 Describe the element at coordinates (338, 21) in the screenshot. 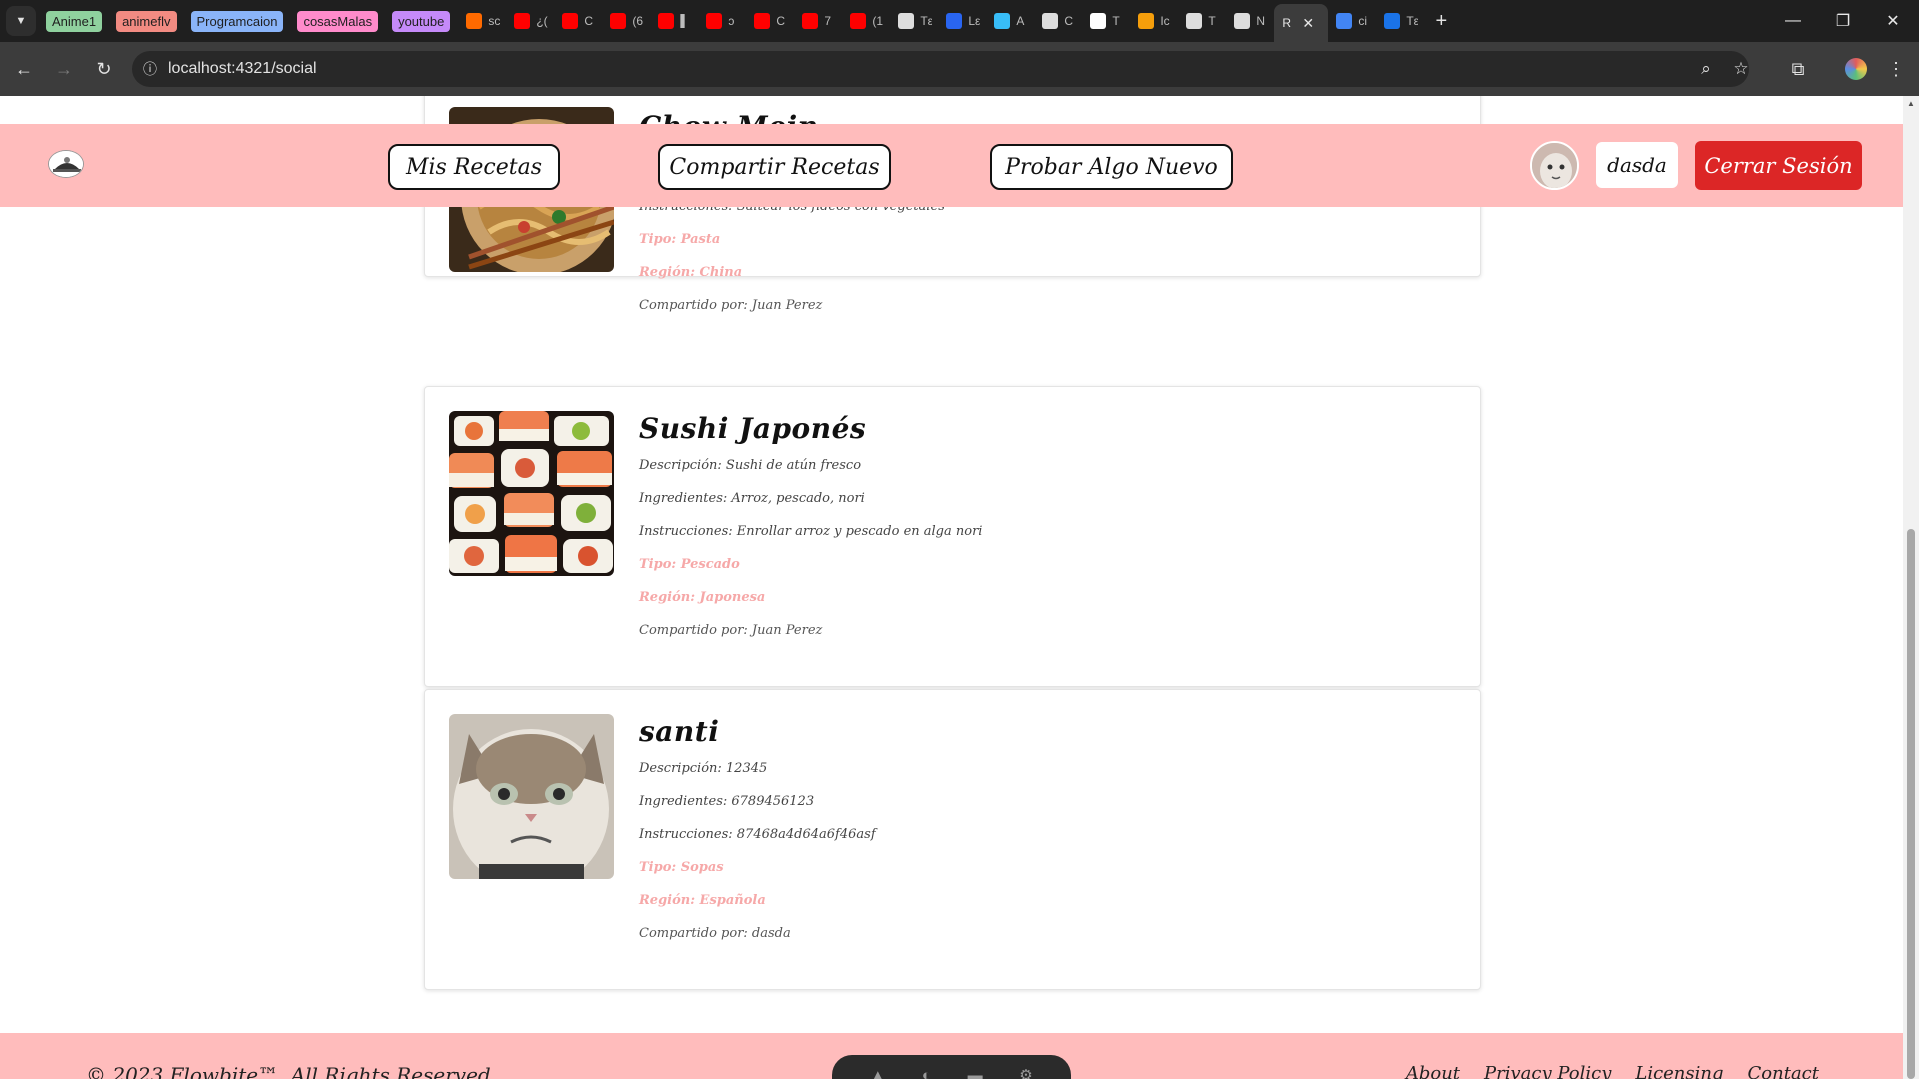

I see `bookmark-cosasmalas: cosasMalas` at that location.